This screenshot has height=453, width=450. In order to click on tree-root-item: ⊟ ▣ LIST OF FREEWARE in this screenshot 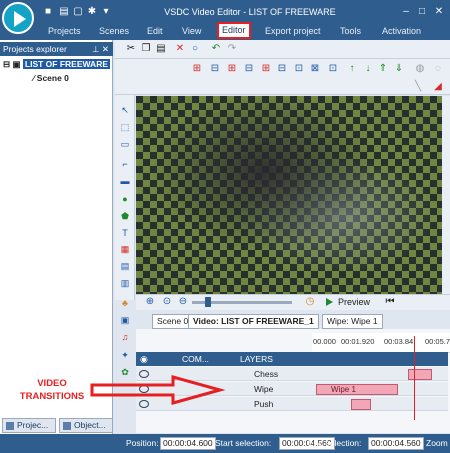, I will do `click(57, 64)`.